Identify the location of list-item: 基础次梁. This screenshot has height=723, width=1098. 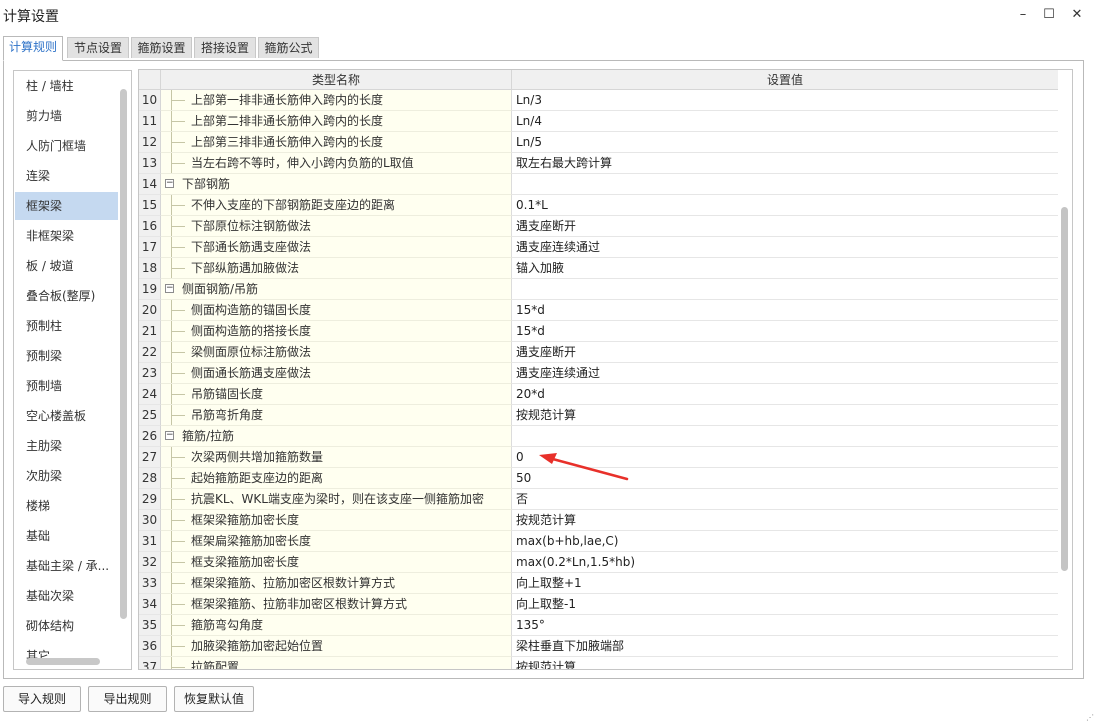
(66, 596).